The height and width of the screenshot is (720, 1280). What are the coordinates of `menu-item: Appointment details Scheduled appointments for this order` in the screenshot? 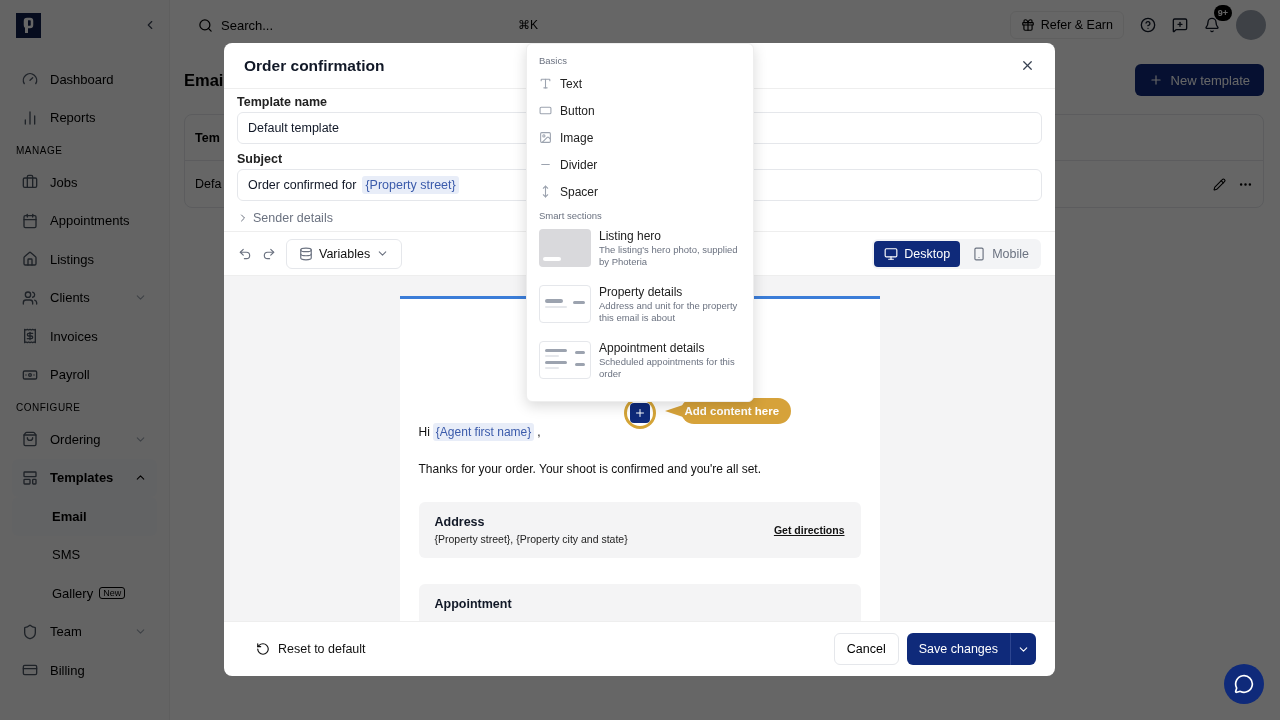 It's located at (640, 365).